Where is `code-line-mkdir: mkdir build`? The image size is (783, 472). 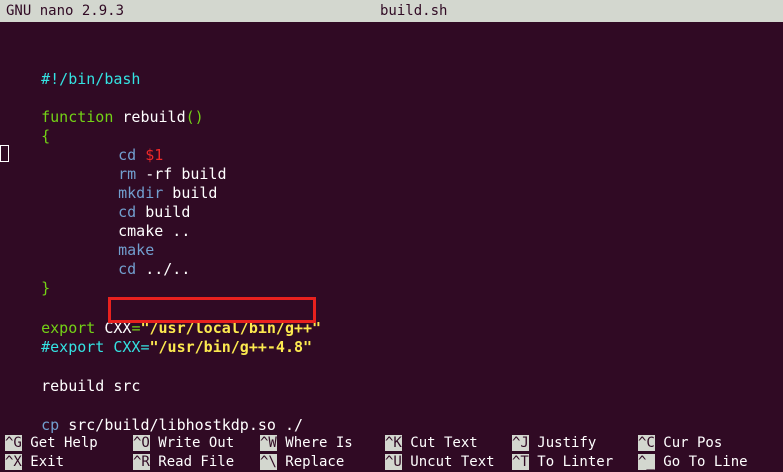
code-line-mkdir: mkdir build is located at coordinates (149, 183).